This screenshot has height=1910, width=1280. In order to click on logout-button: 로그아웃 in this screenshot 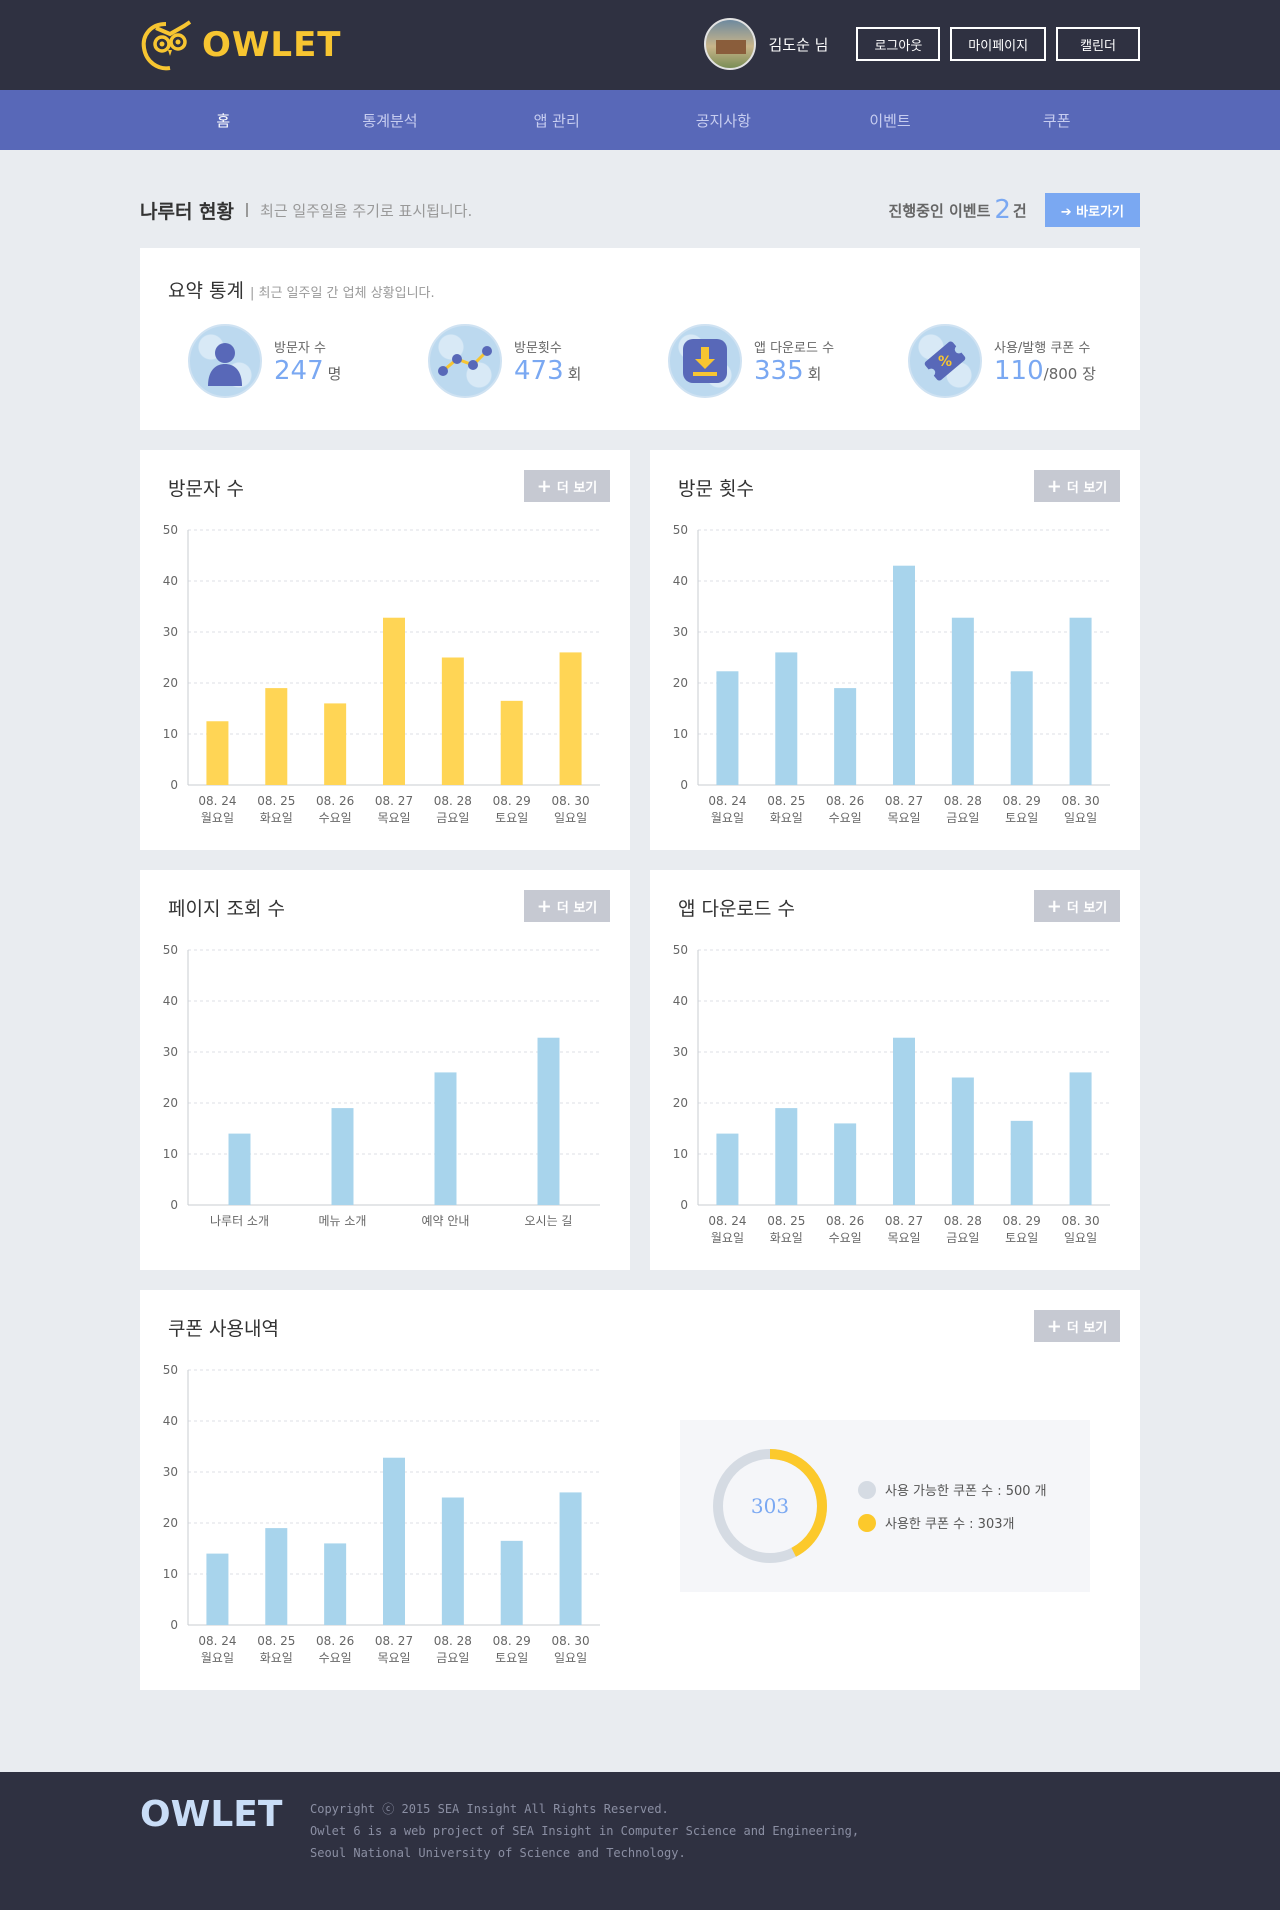, I will do `click(898, 44)`.